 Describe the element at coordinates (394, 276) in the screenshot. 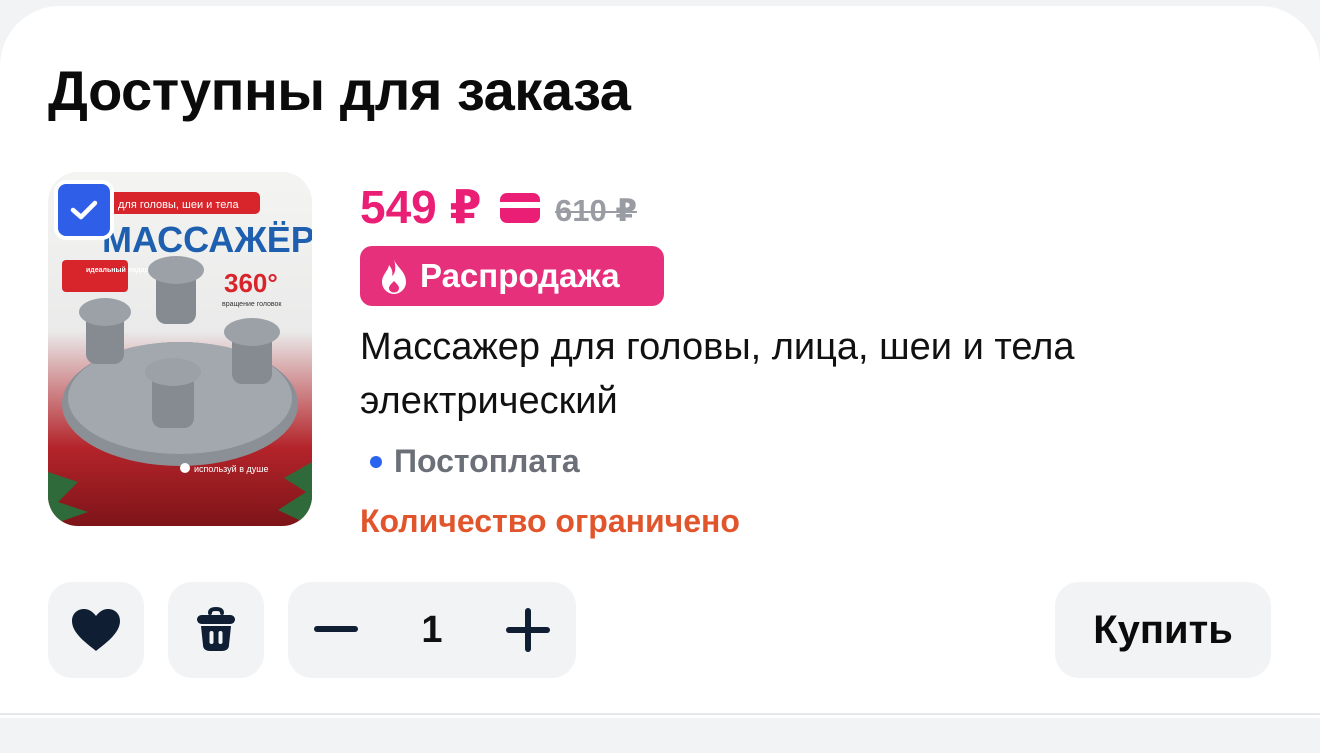

I see `flame-icon` at that location.